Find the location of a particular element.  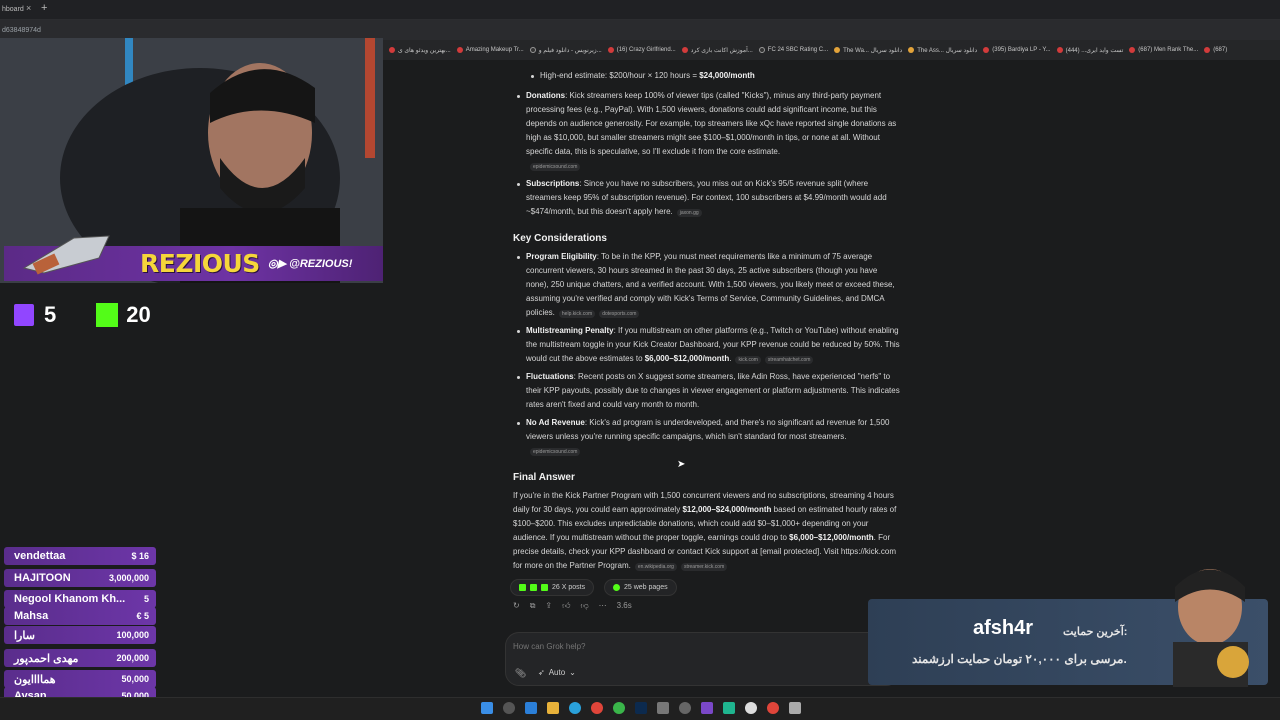

source-chip: dotesports.com is located at coordinates (619, 314).